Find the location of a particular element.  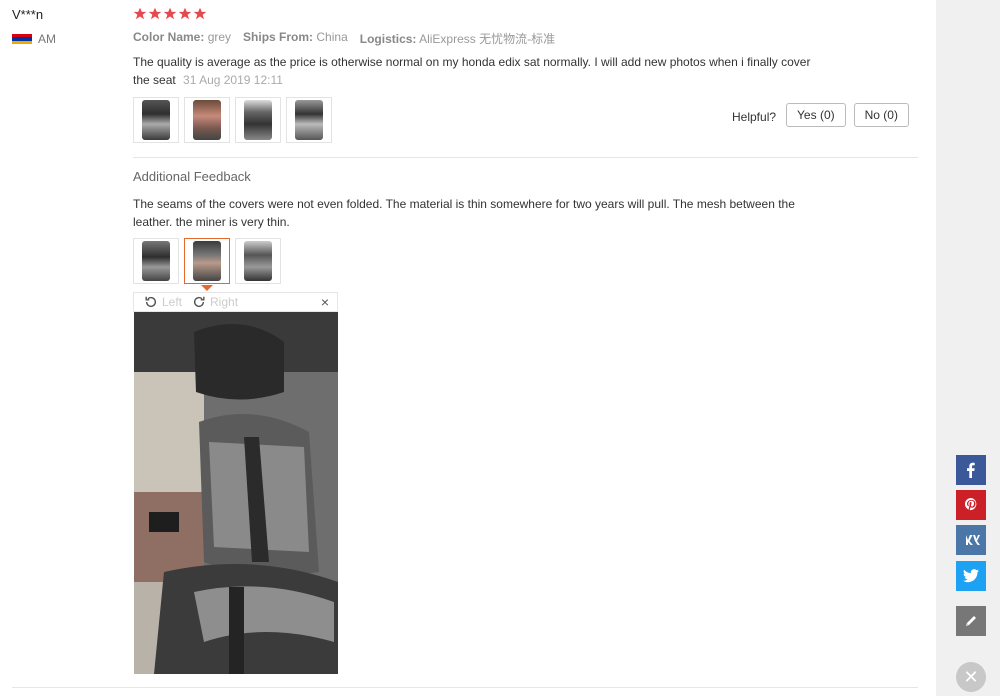

logistics-meta: Logistics: AliExpress 无忧物流-标准 is located at coordinates (457, 38).